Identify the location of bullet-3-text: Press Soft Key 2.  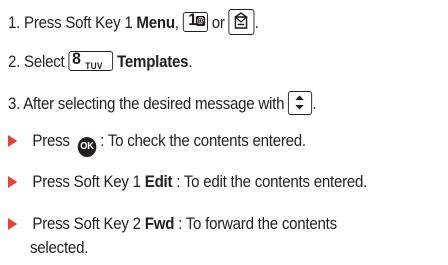
(86, 224).